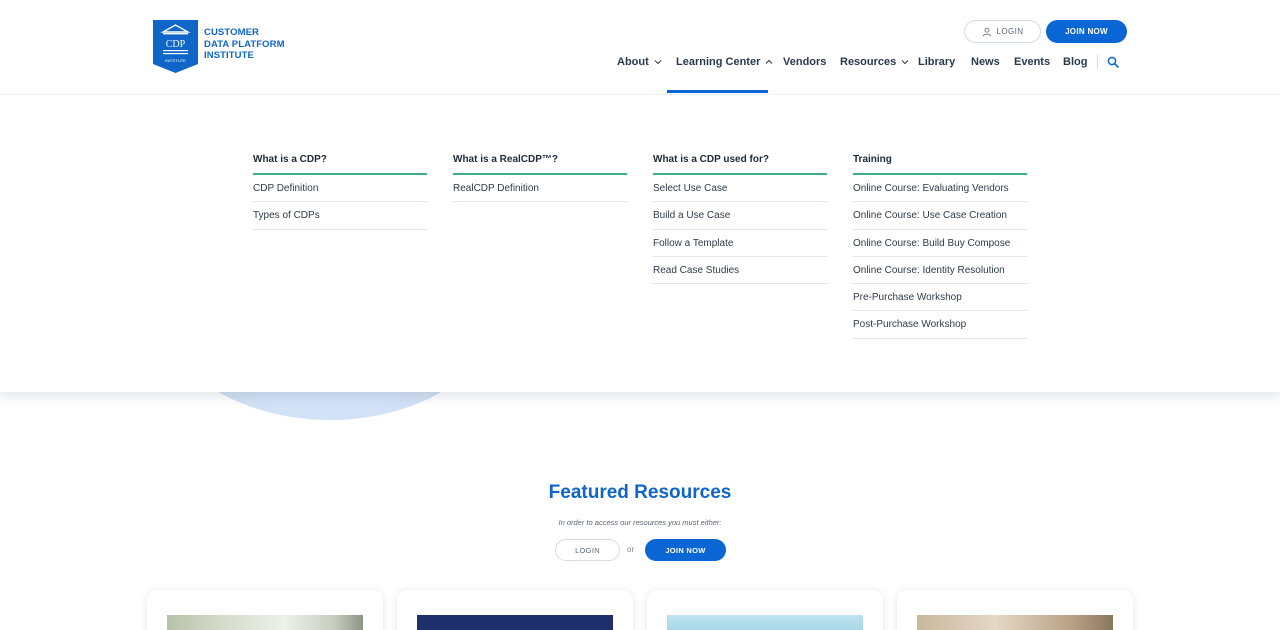 The height and width of the screenshot is (630, 1280). What do you see at coordinates (740, 271) in the screenshot?
I see `menu-link: Read Case Studies` at bounding box center [740, 271].